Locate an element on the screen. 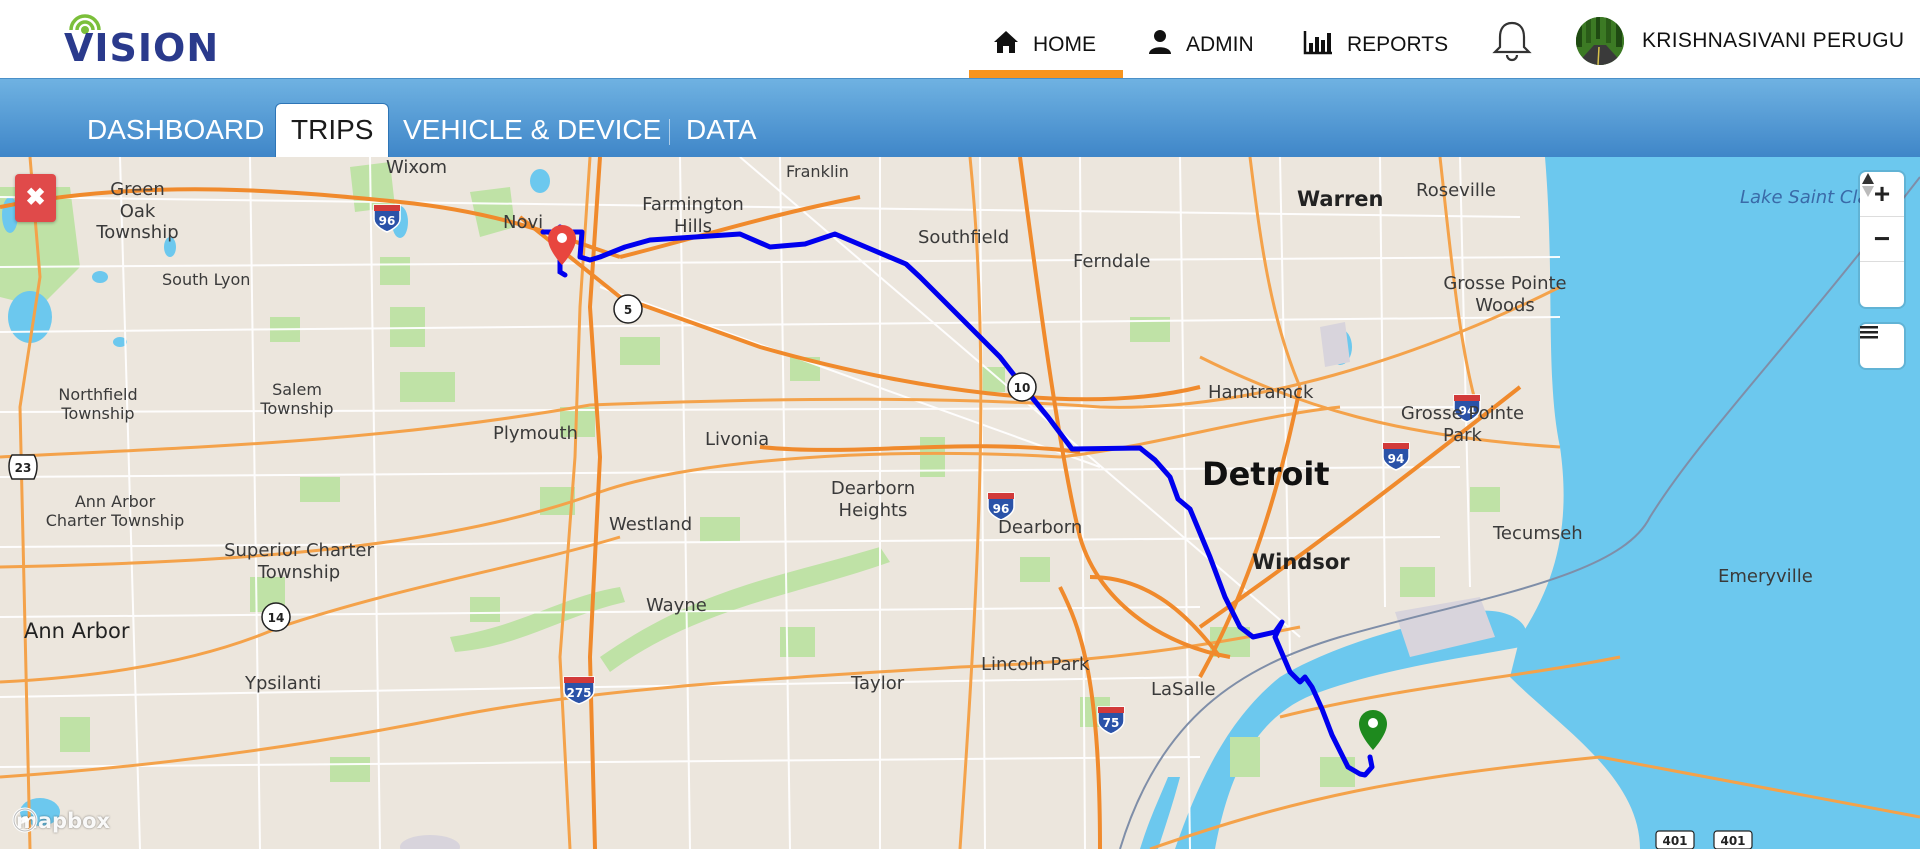 Image resolution: width=1920 pixels, height=849 pixels. place-label: Roseville is located at coordinates (1456, 190).